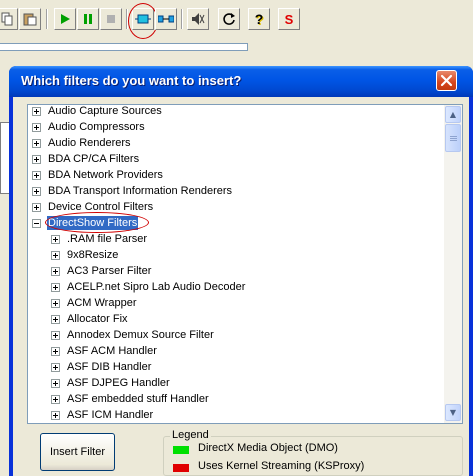 Image resolution: width=473 pixels, height=476 pixels. I want to click on scroll-thumb, so click(453, 138).